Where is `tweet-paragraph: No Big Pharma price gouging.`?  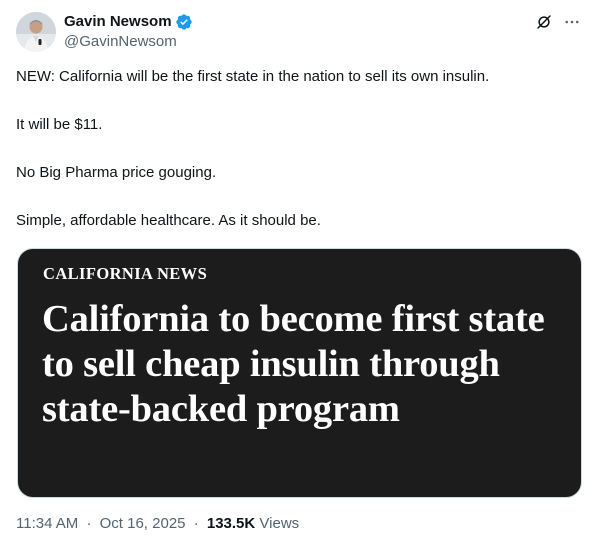
tweet-paragraph: No Big Pharma price gouging. is located at coordinates (116, 172).